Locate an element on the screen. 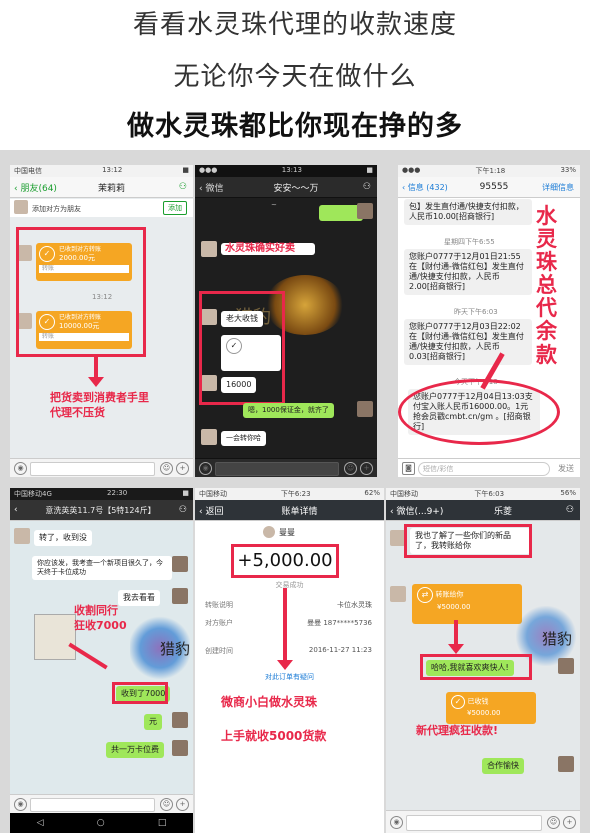  chat-title: 乐菱 is located at coordinates (502, 511).